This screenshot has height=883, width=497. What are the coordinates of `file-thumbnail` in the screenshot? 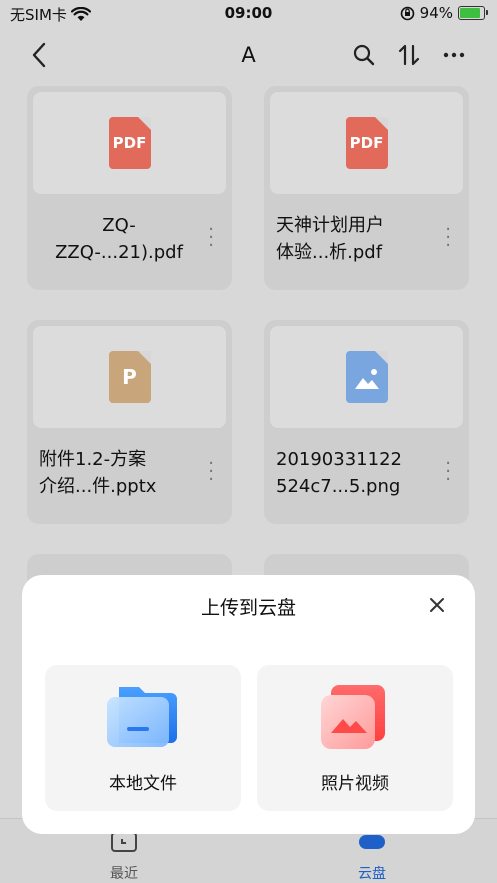 It's located at (366, 377).